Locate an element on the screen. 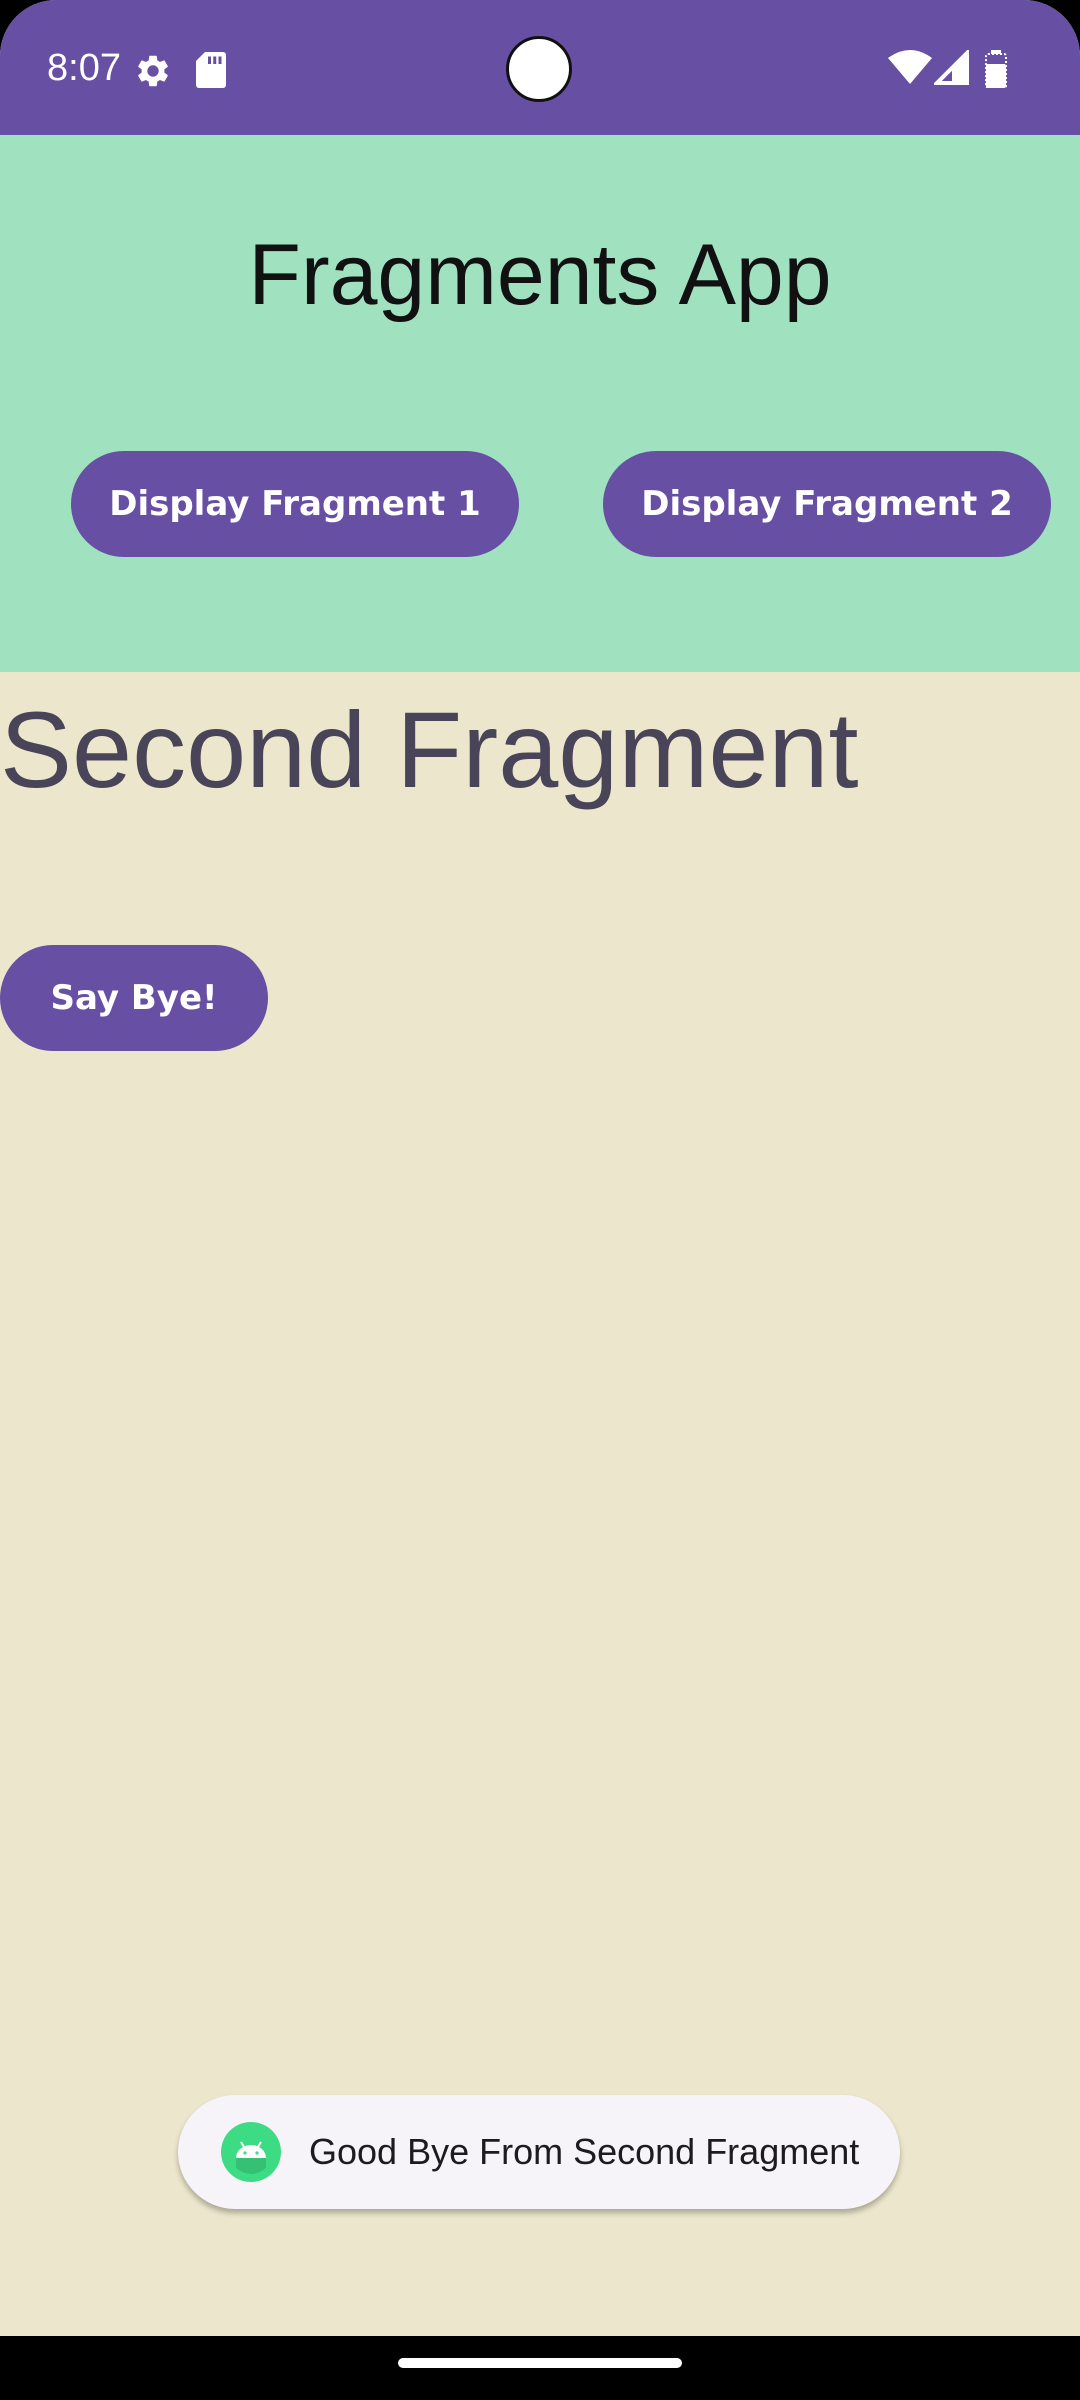  battery-icon is located at coordinates (996, 69).